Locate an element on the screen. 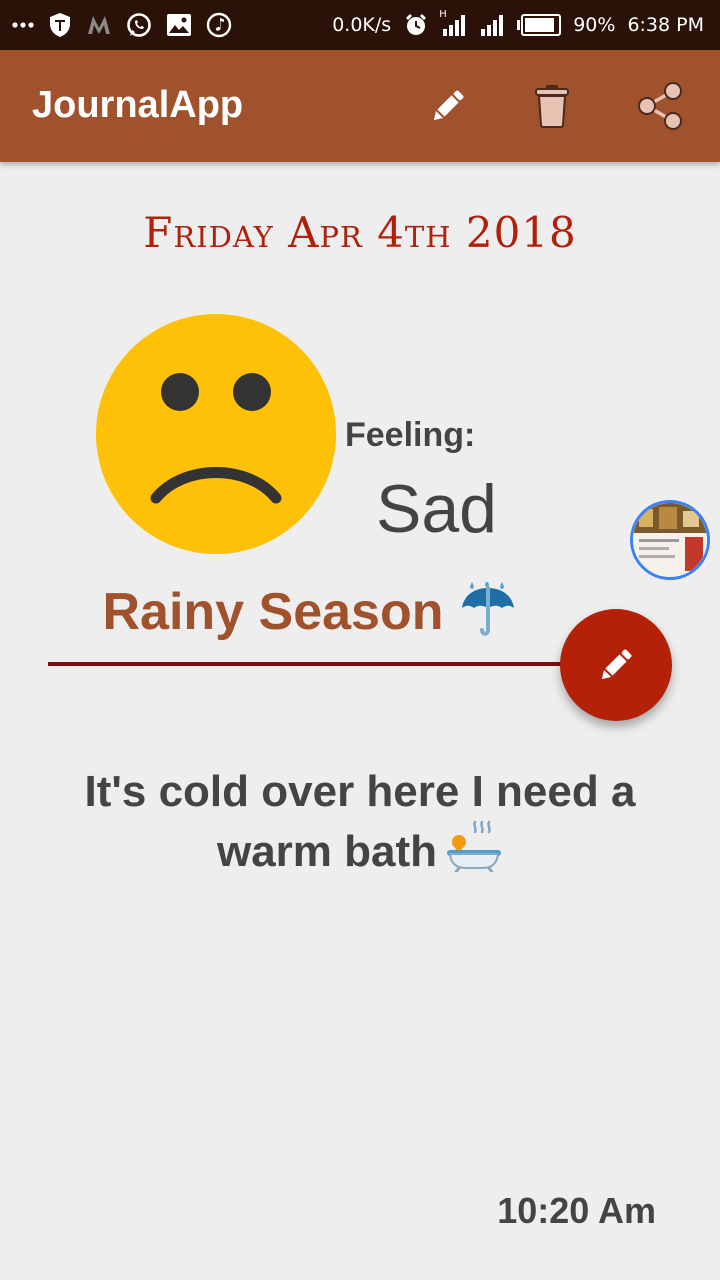 This screenshot has width=720, height=1280. music-note-icon is located at coordinates (219, 25).